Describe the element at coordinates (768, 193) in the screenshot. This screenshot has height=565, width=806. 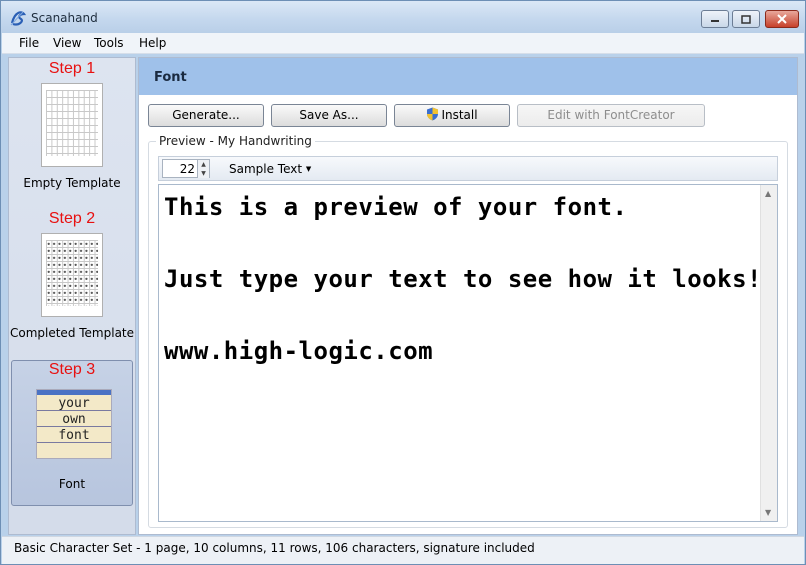
I see `scroll-up-icon: ▲` at that location.